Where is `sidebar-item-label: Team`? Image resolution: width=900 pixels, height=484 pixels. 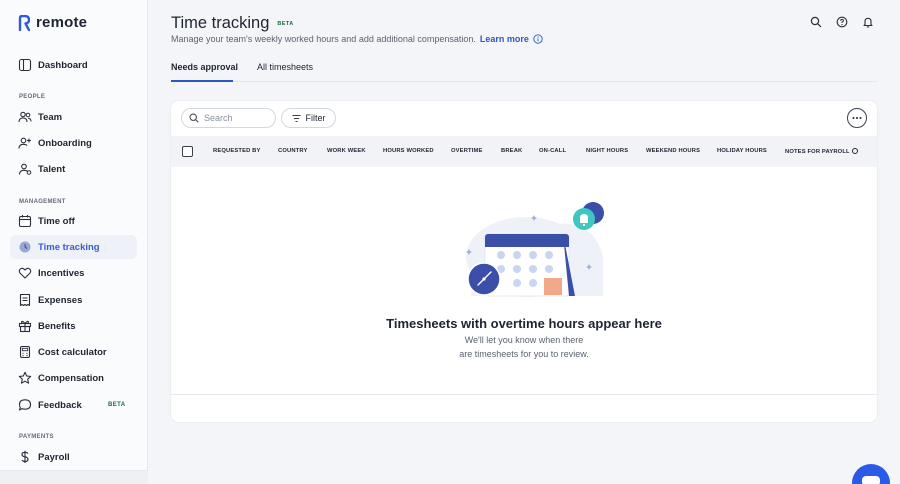 sidebar-item-label: Team is located at coordinates (50, 117).